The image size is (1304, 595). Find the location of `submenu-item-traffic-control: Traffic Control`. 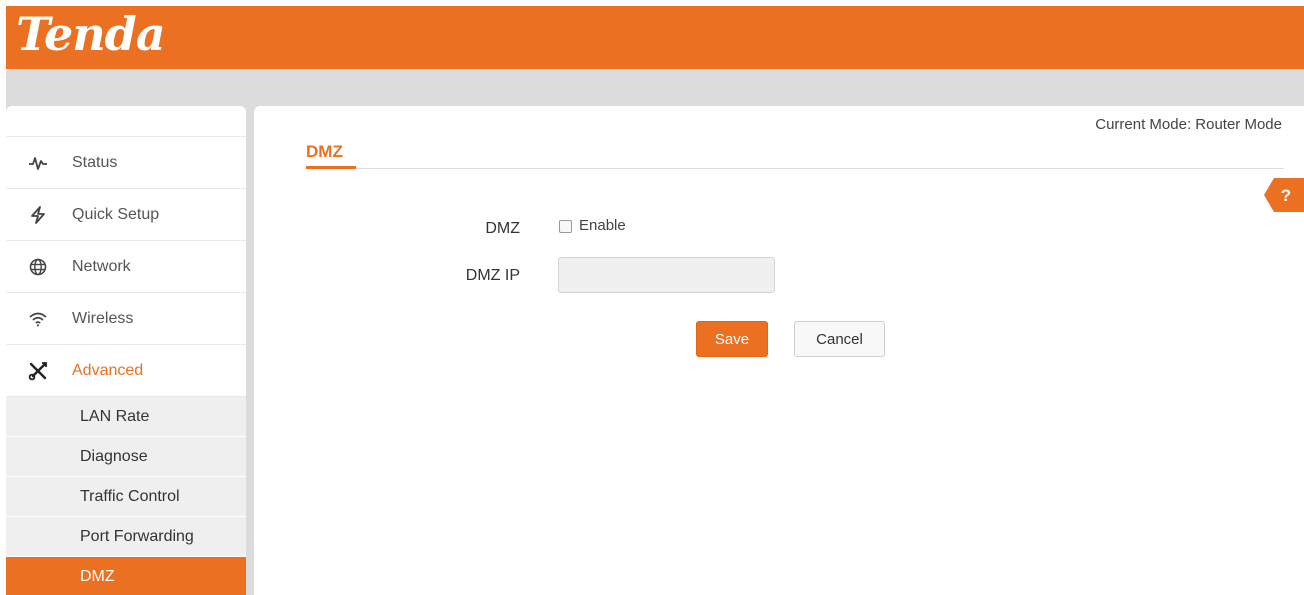

submenu-item-traffic-control: Traffic Control is located at coordinates (126, 497).